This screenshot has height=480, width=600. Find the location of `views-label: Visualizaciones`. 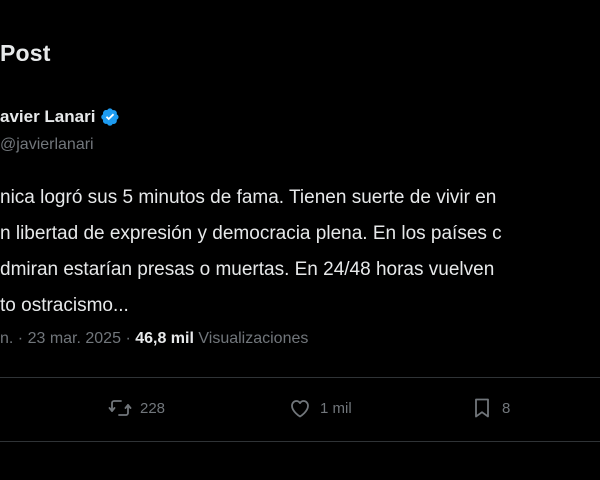

views-label: Visualizaciones is located at coordinates (253, 338).